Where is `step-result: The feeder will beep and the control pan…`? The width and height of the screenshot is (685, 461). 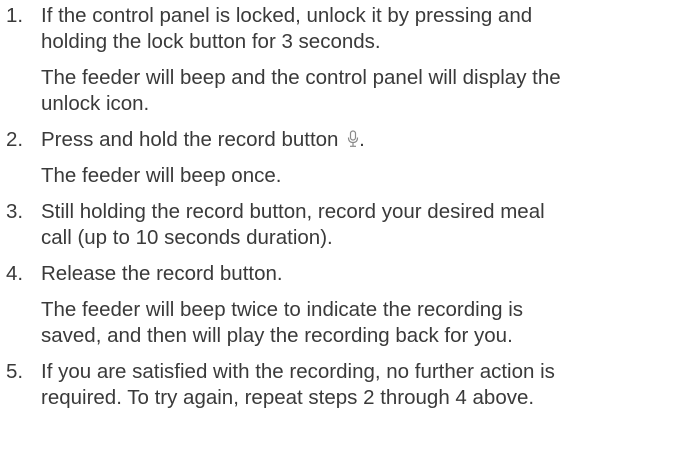 step-result: The feeder will beep and the control pan… is located at coordinates (363, 91).